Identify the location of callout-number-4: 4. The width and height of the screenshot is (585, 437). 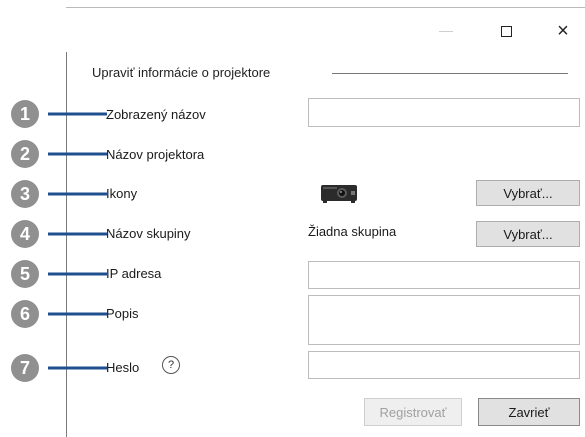
(25, 234).